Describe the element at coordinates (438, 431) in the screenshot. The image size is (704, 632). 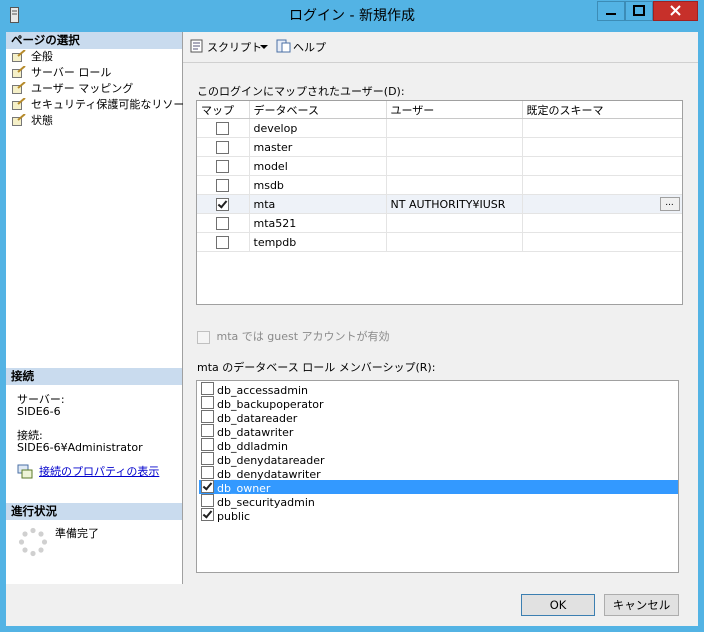
I see `list-item: db_datawriter` at that location.